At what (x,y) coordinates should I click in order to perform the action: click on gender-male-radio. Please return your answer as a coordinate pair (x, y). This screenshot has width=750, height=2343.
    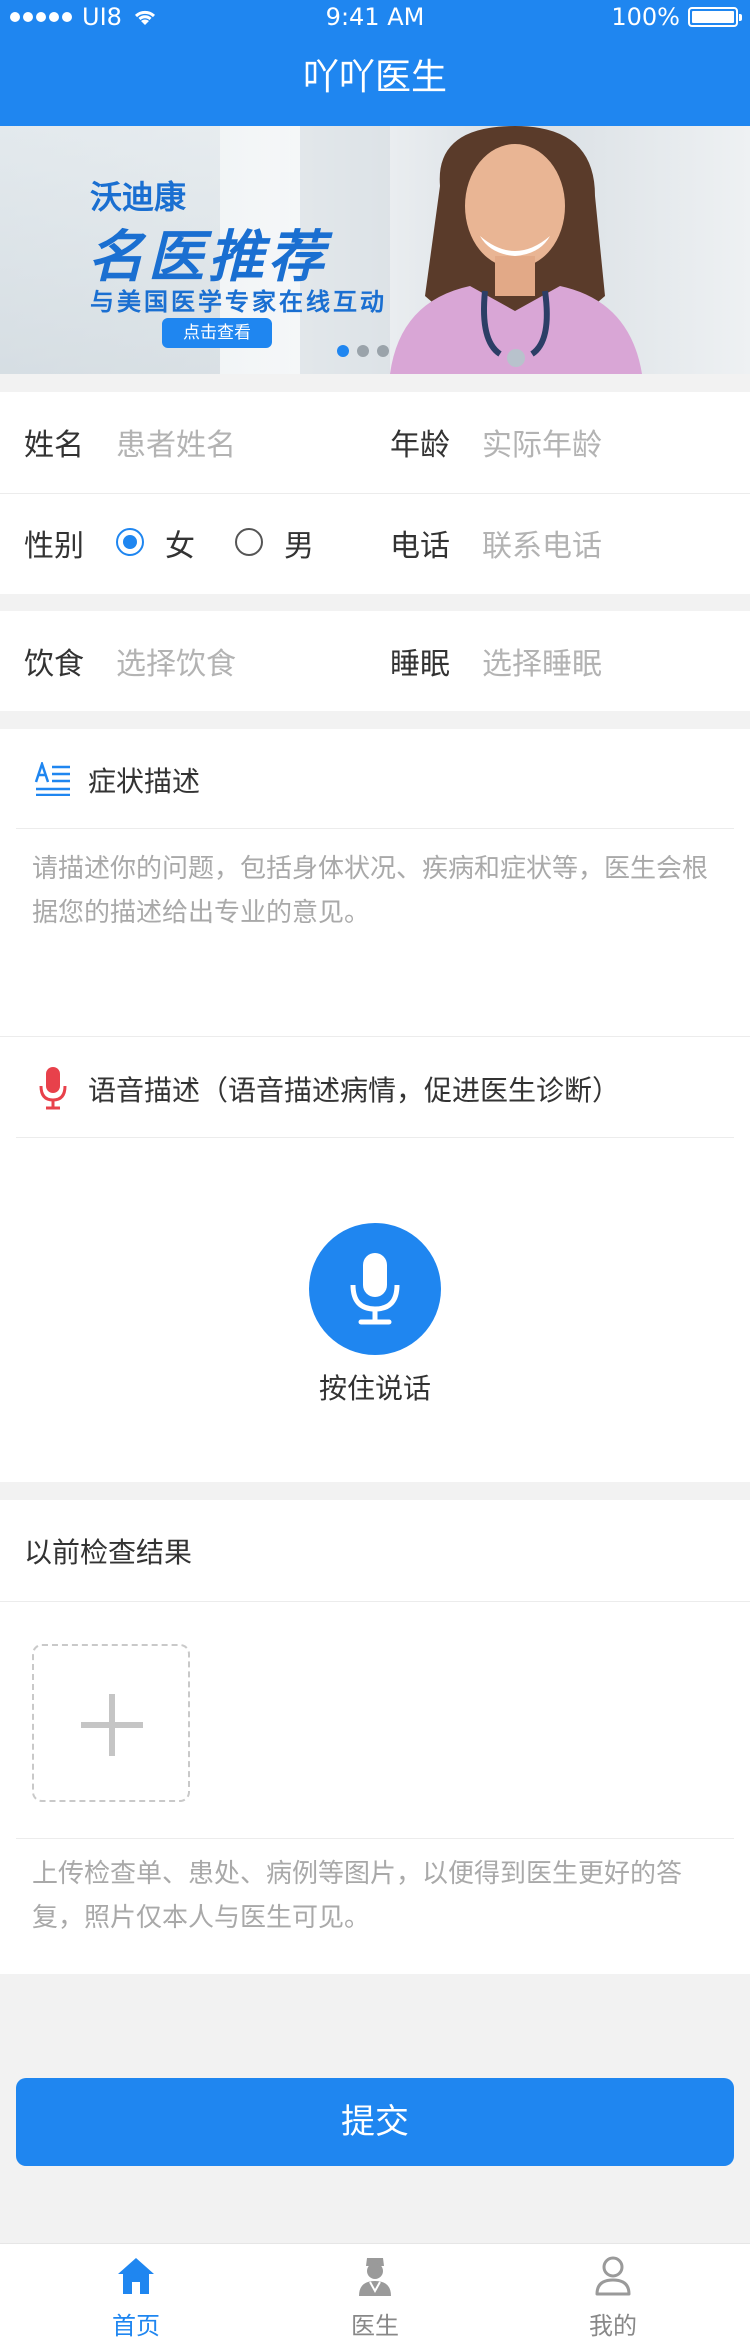
    Looking at the image, I should click on (249, 542).